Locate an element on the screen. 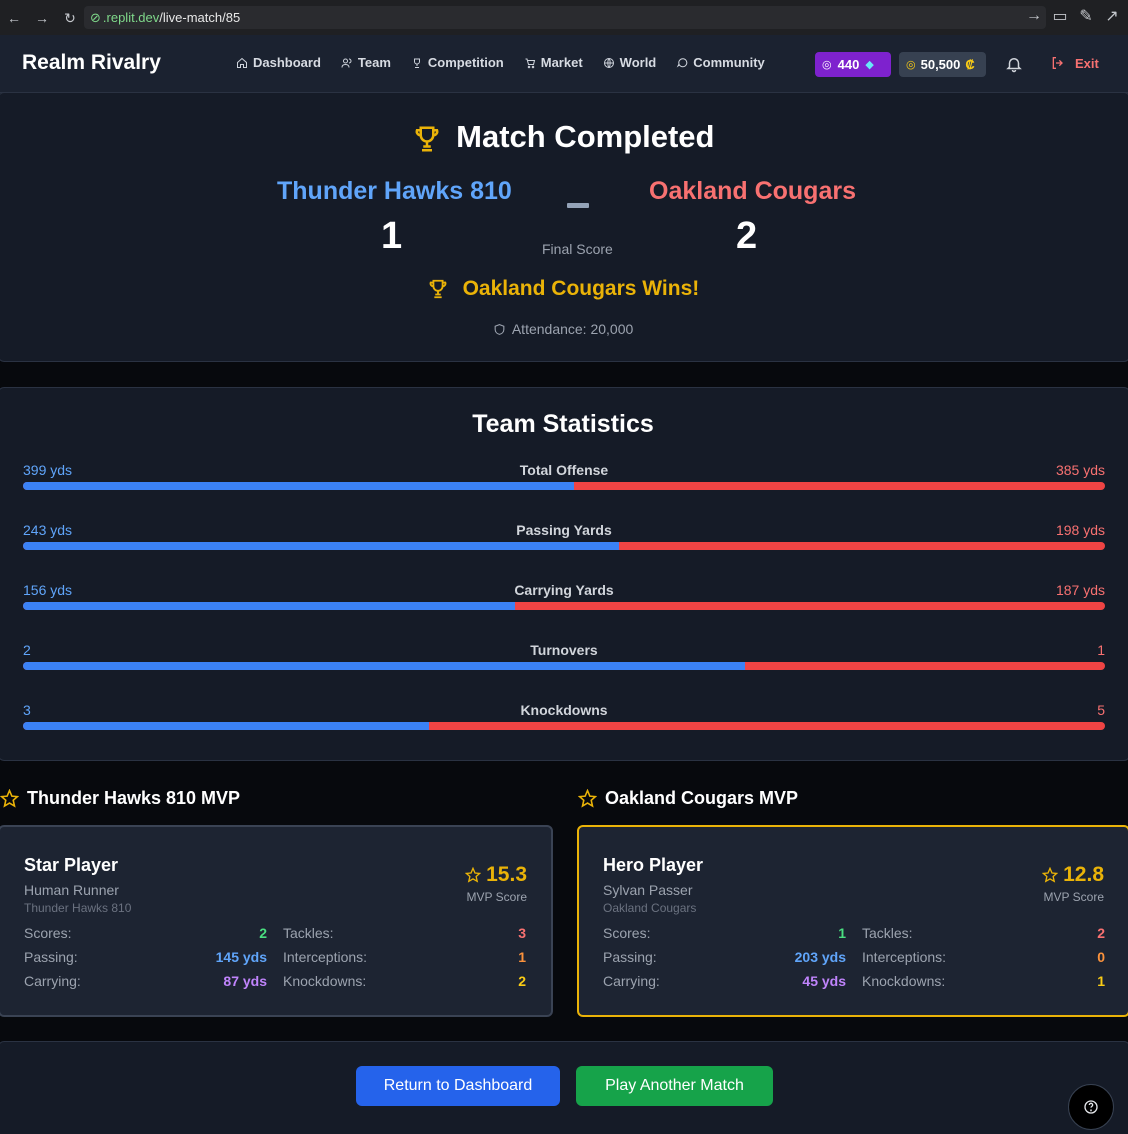 This screenshot has height=1134, width=1128. coins-count: 50,500 is located at coordinates (940, 64).